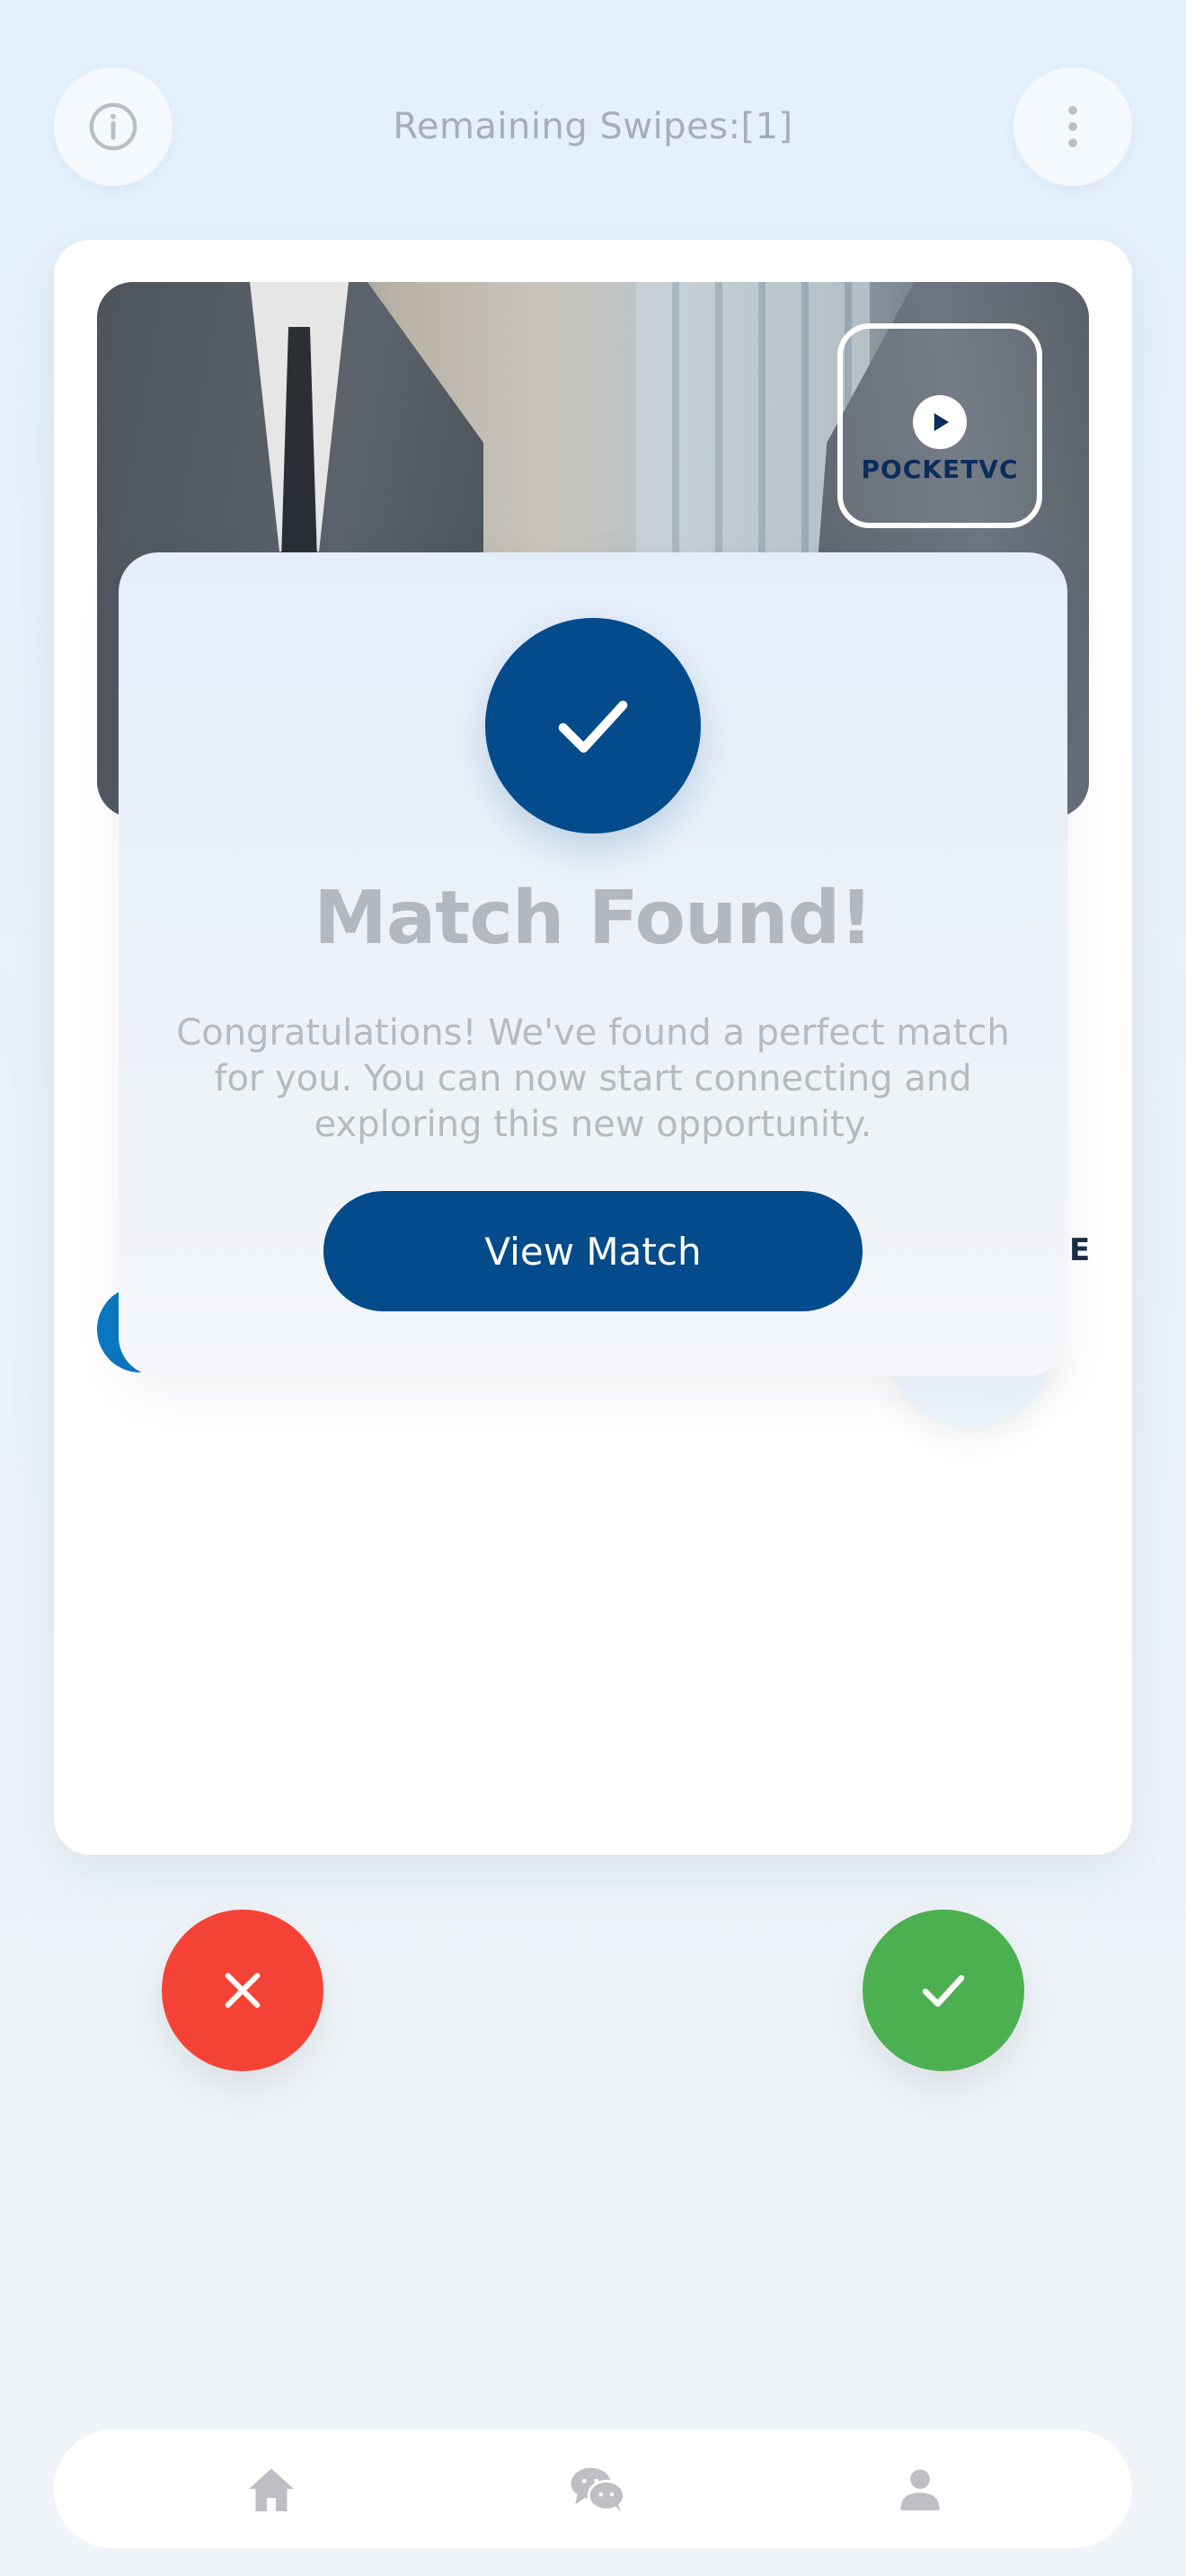 The width and height of the screenshot is (1186, 2576). I want to click on play-icon, so click(940, 421).